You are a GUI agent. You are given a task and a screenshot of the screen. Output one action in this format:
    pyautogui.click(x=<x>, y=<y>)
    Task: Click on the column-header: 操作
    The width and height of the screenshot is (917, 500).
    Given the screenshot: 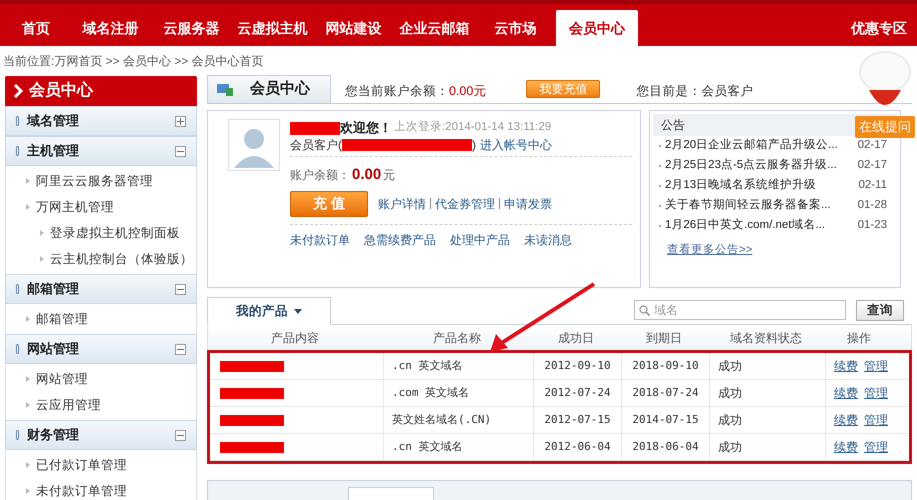 What is the action you would take?
    pyautogui.click(x=859, y=338)
    